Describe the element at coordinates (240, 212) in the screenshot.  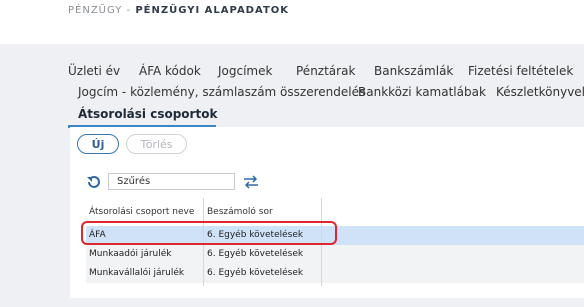
I see `column-header-report-line: Beszámoló sor` at that location.